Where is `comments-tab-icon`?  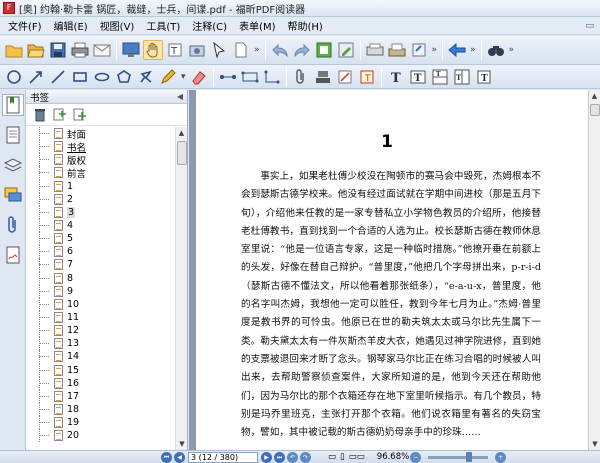 comments-tab-icon is located at coordinates (13, 195).